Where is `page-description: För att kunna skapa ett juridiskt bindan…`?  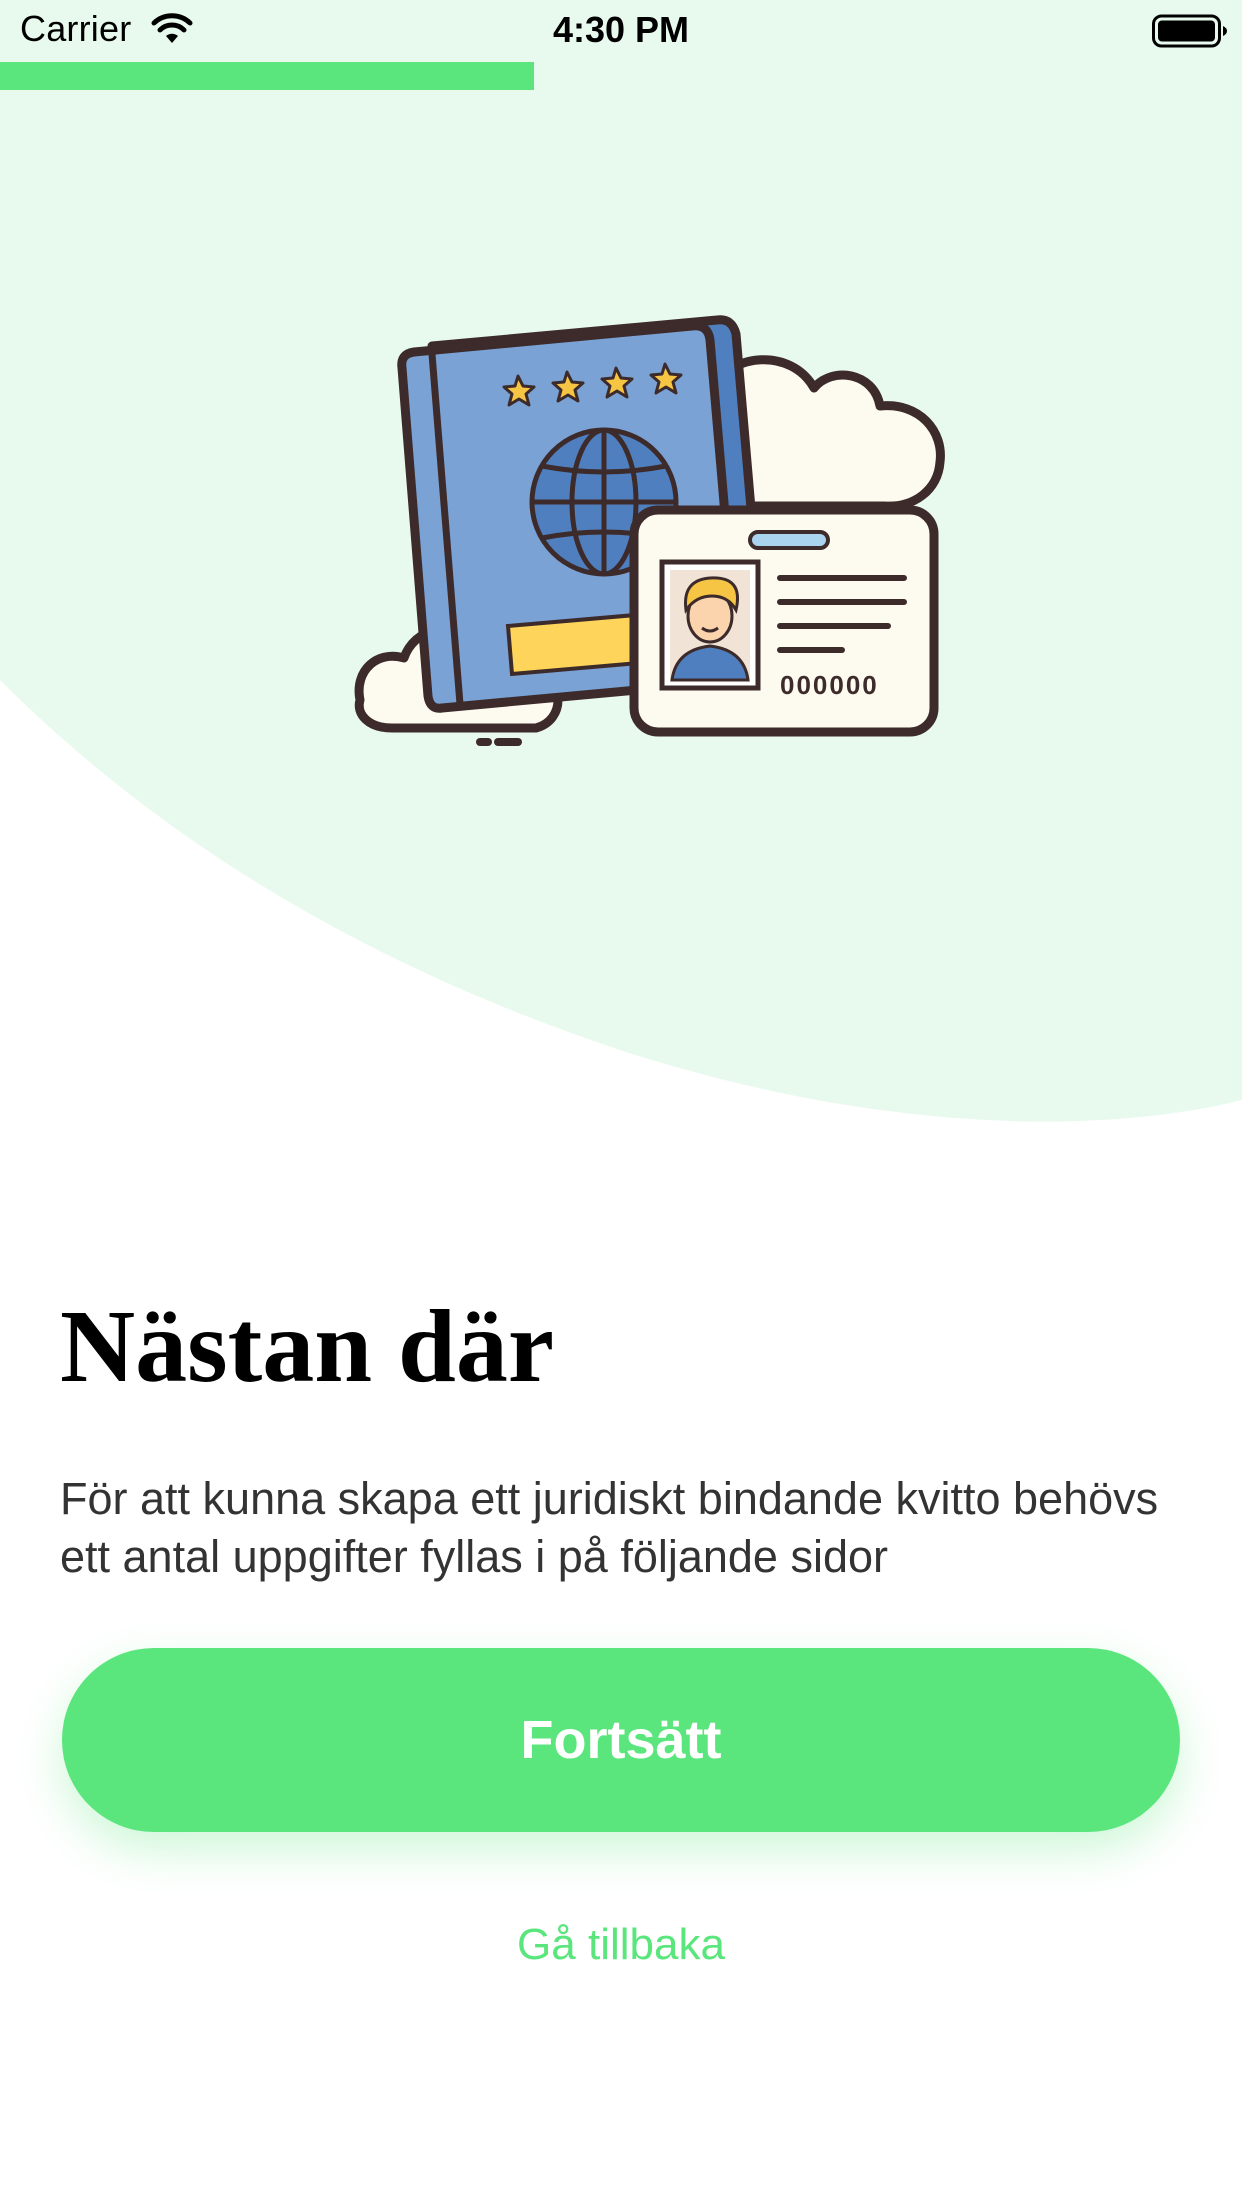
page-description: För att kunna skapa ett juridiskt bindan… is located at coordinates (609, 1527).